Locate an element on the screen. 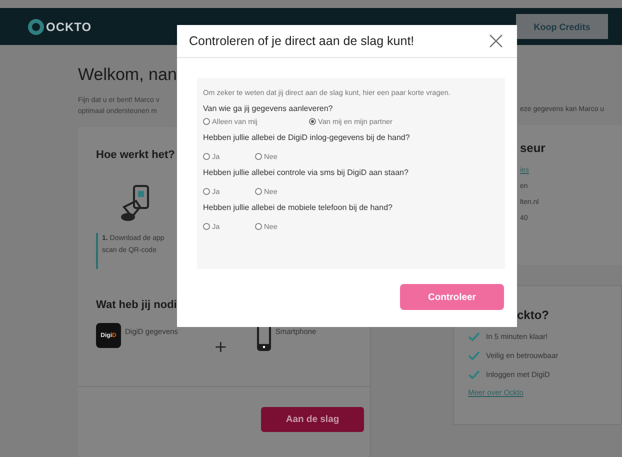 The image size is (622, 457). close-button is located at coordinates (496, 41).